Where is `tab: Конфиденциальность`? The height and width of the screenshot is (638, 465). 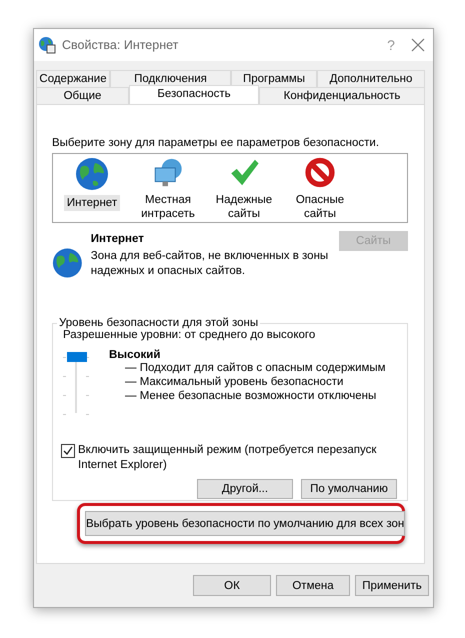 tab: Конфиденциальность is located at coordinates (342, 95).